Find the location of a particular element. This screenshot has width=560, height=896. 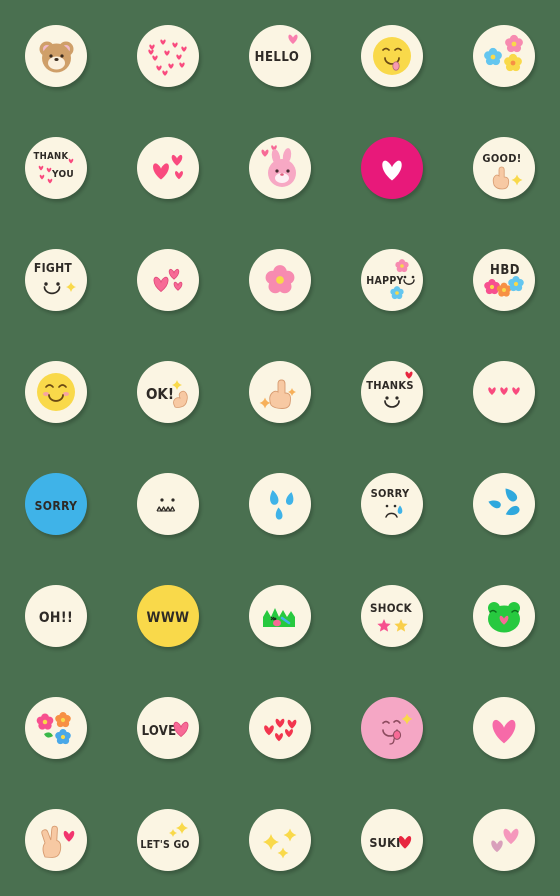

sticker-cell-thumbs-up is located at coordinates (280, 392).